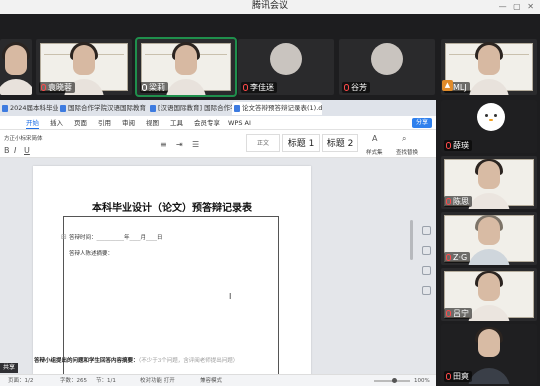  I want to click on participant-column: 薛瑛 陈思 Z·G 吕宁 田爽, so click(488, 243).